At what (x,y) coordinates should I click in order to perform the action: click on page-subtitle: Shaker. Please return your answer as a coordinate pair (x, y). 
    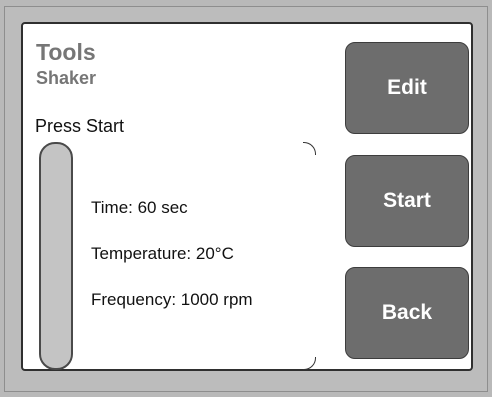
    Looking at the image, I should click on (66, 78).